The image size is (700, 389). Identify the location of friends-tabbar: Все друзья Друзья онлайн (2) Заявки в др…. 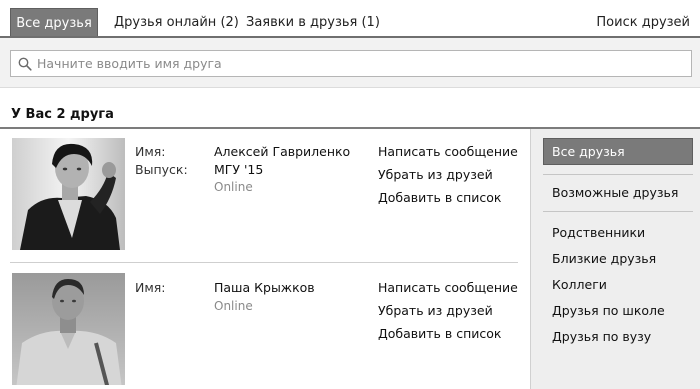
(350, 19).